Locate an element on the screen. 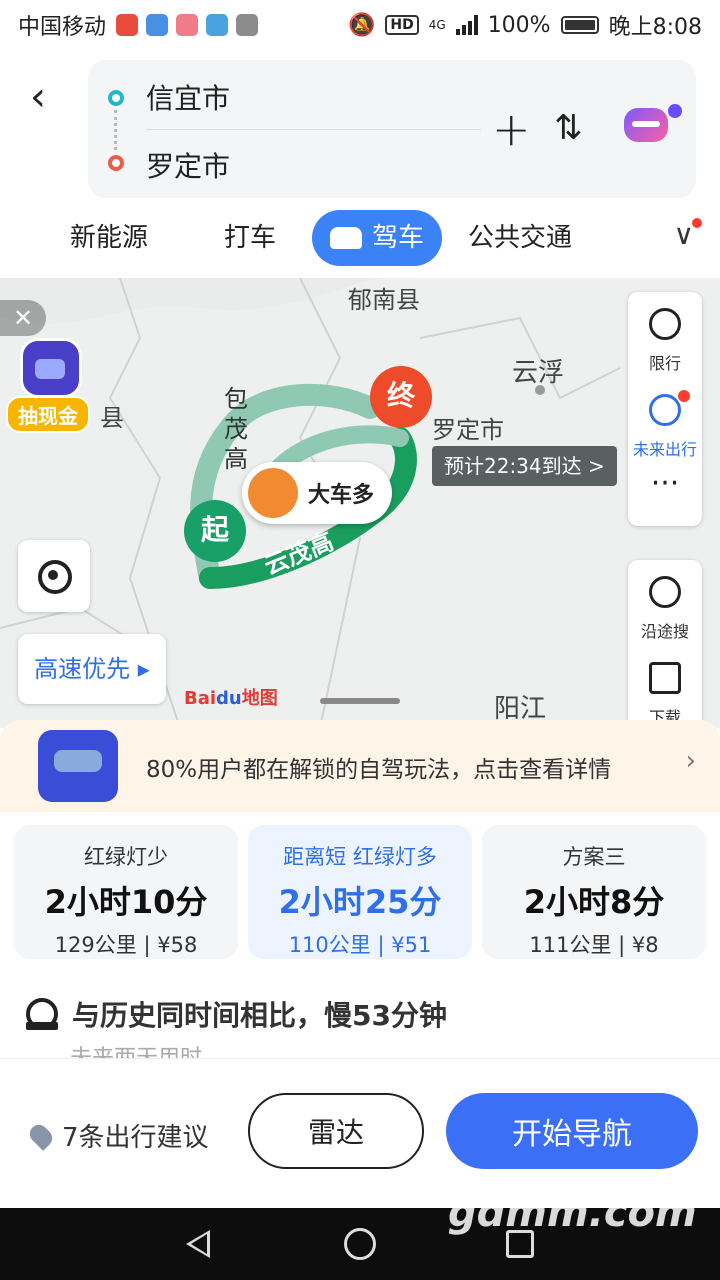  transport-mode-tabs: 新能源 打车 驾车 公共交通 ∨ is located at coordinates (360, 241).